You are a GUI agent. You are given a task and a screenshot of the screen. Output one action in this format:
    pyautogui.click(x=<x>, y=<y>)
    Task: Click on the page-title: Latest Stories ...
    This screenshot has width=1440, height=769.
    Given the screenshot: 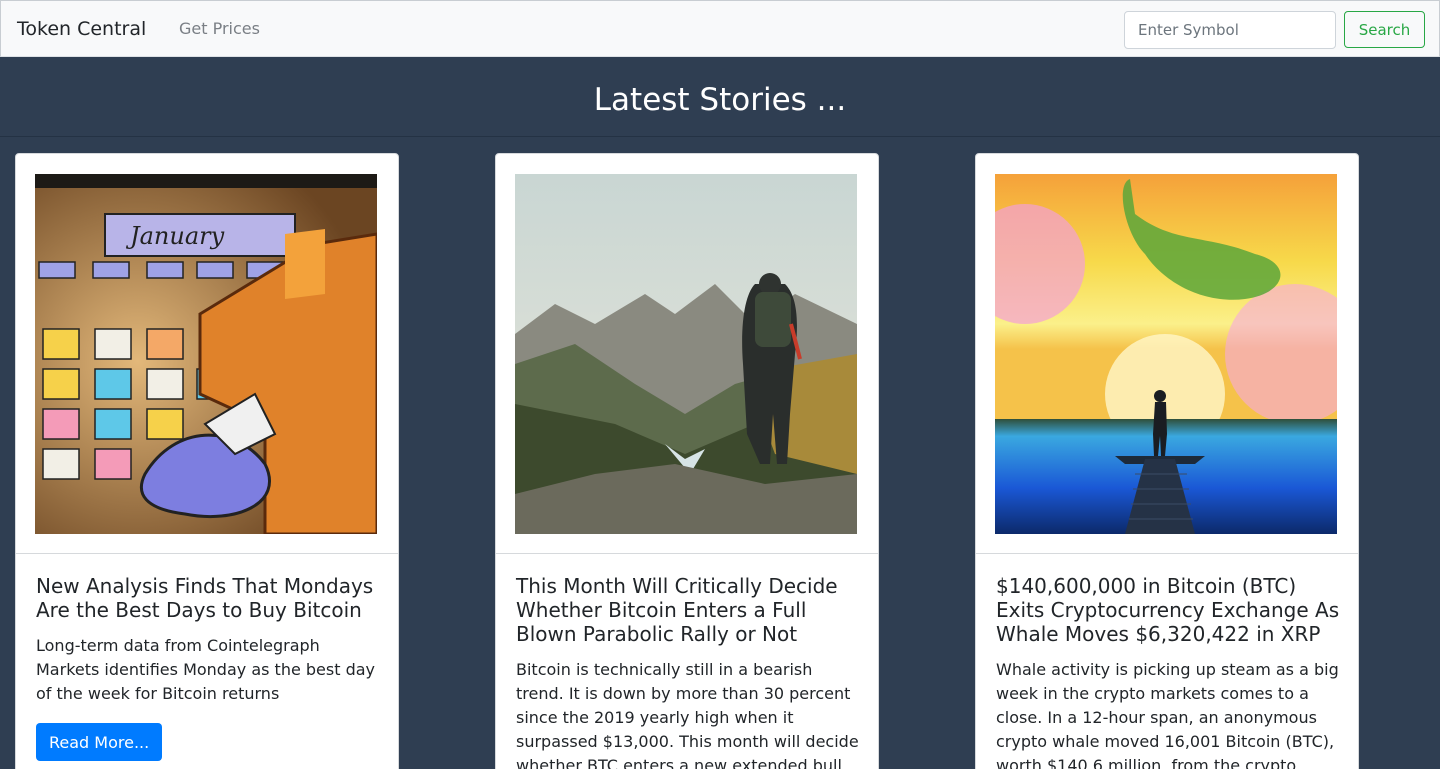 What is the action you would take?
    pyautogui.click(x=720, y=100)
    